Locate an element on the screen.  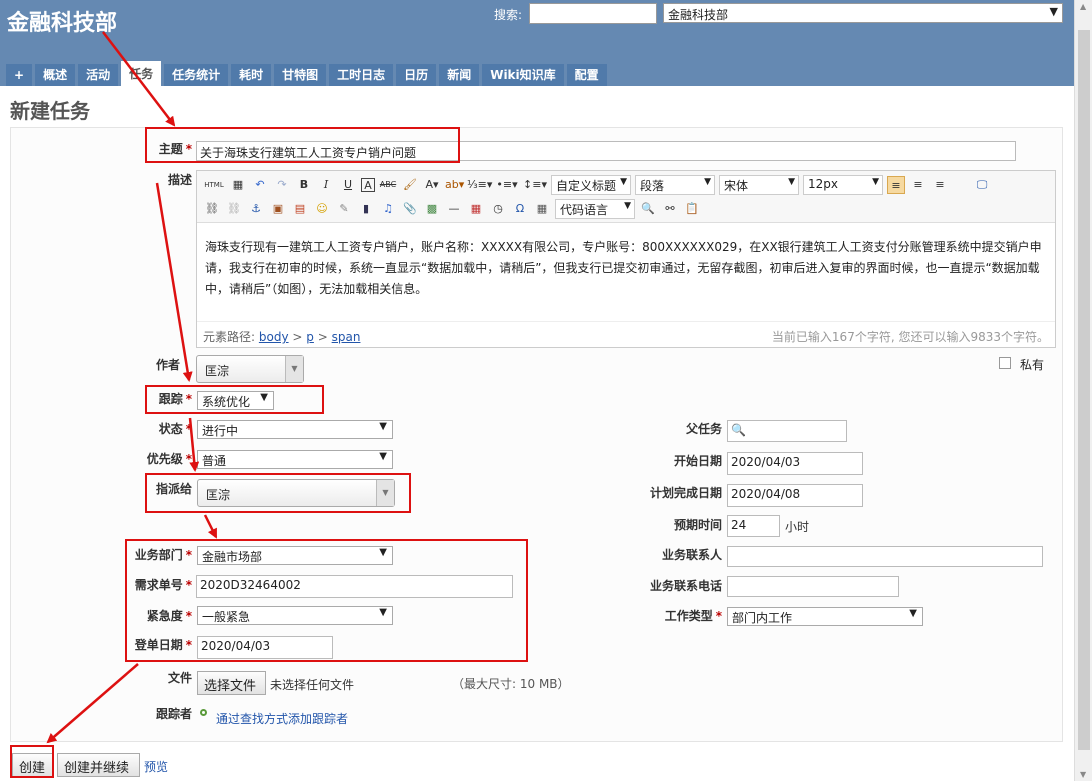
font-size-select: 12px ▼ is located at coordinates (843, 185).